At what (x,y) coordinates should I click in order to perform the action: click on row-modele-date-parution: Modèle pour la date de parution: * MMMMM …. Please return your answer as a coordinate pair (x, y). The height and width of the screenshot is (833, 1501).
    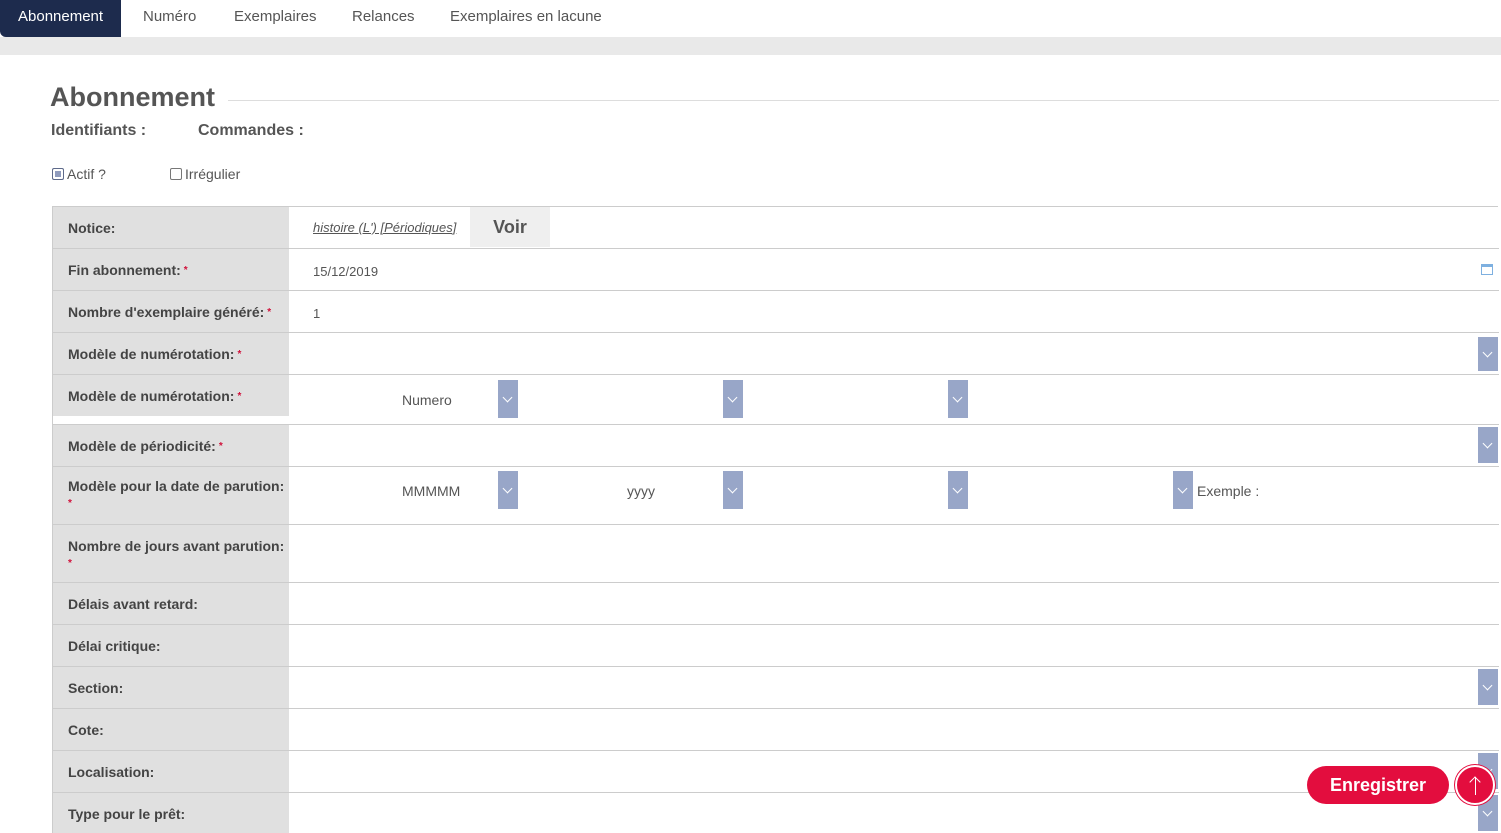
    Looking at the image, I should click on (776, 496).